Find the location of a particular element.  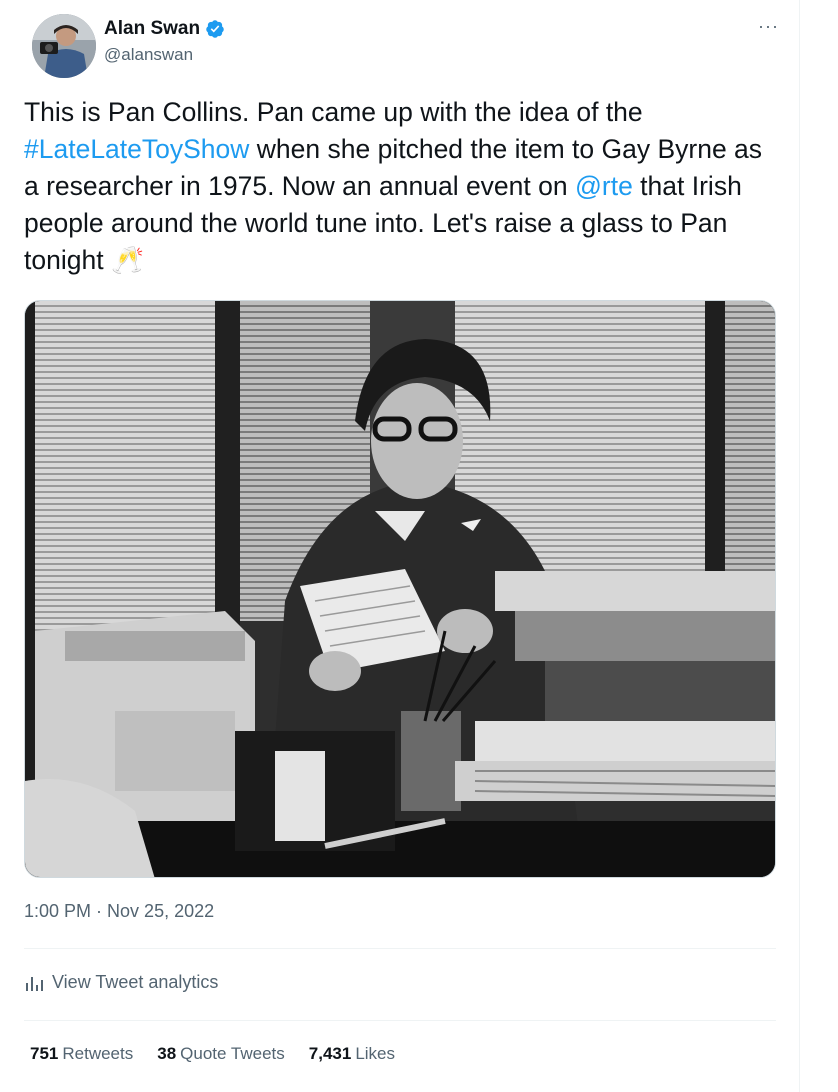

hashtag-link: #LateLateToyShow is located at coordinates (136, 149).